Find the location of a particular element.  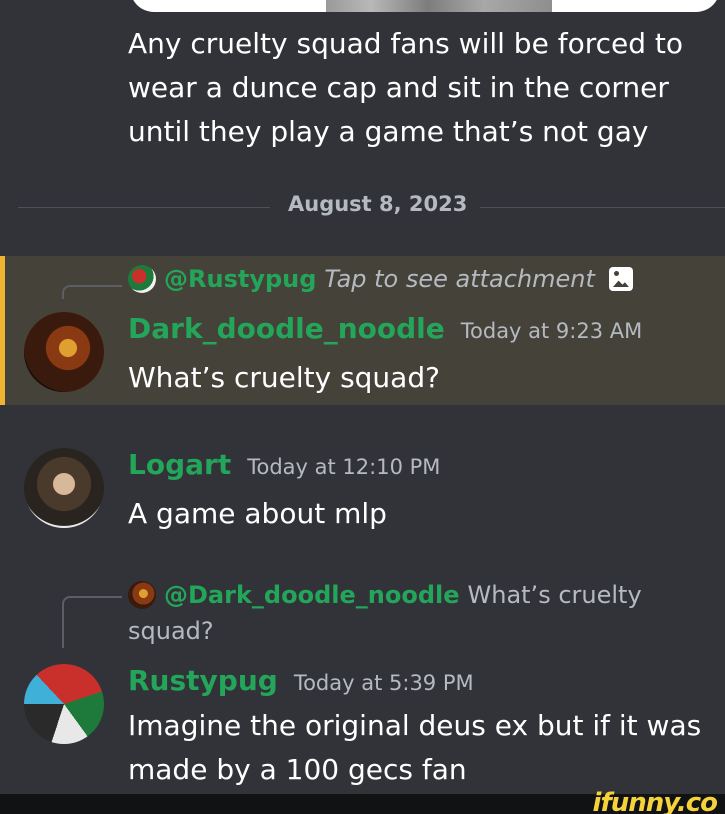

divider-line-right is located at coordinates (602, 207).